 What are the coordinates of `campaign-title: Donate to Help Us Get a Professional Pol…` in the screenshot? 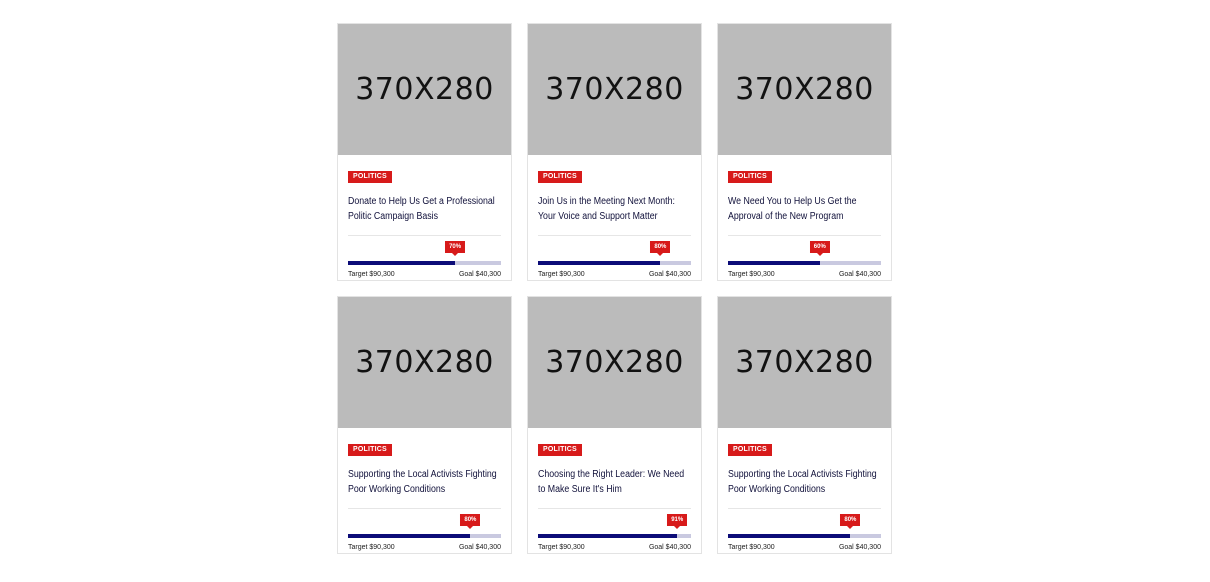 It's located at (424, 210).